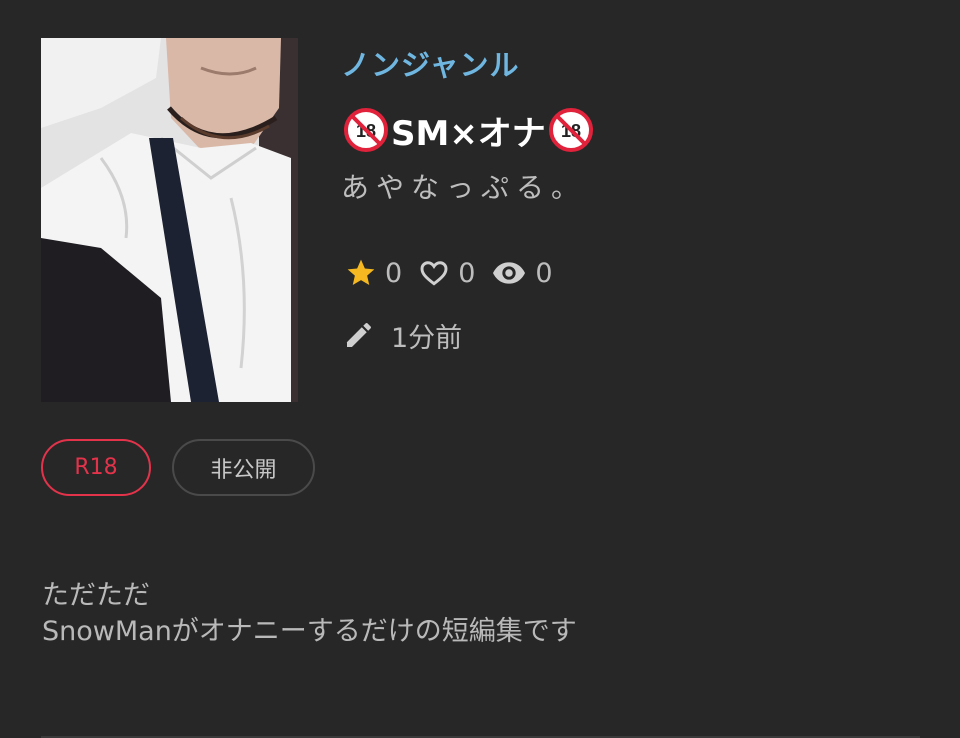  Describe the element at coordinates (463, 186) in the screenshot. I see `author-name: あやなっぷる。` at that location.